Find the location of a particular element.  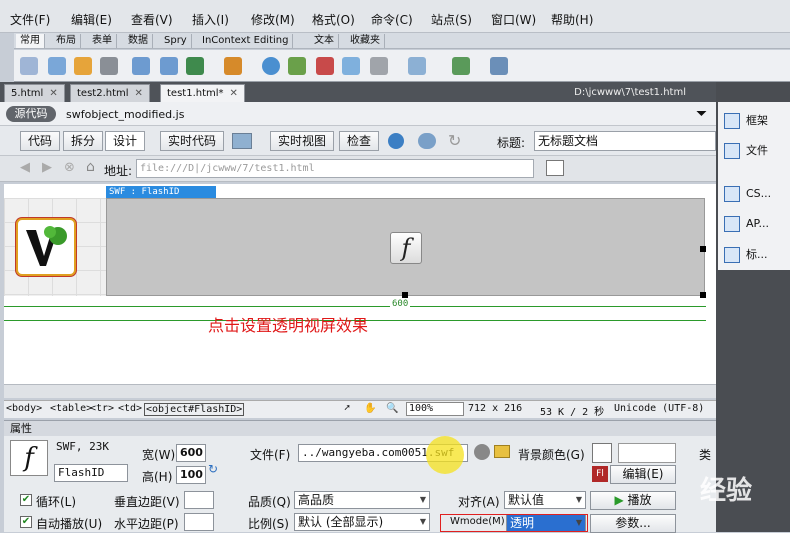

insert-tab-layout: 布局 is located at coordinates (66, 41).